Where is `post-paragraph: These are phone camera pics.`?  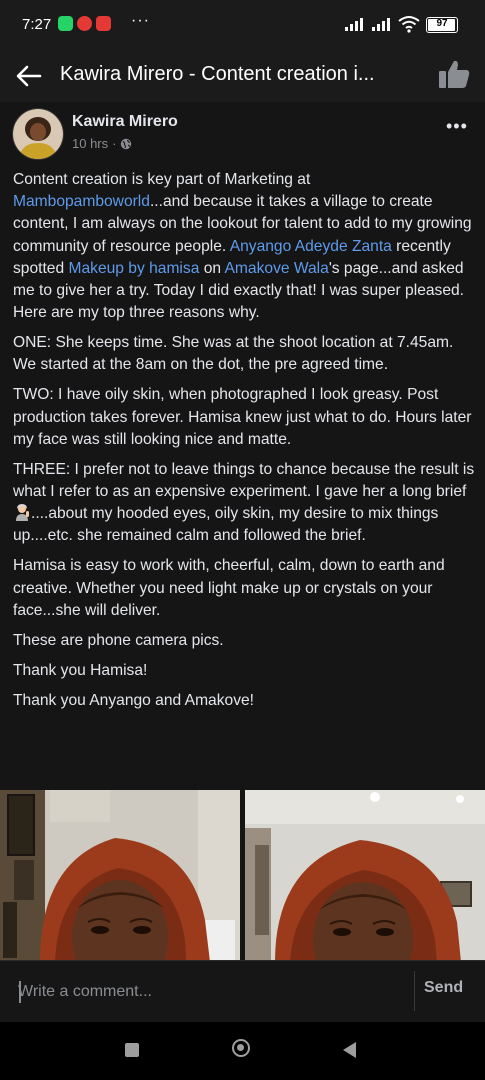
post-paragraph: These are phone camera pics. is located at coordinates (118, 640).